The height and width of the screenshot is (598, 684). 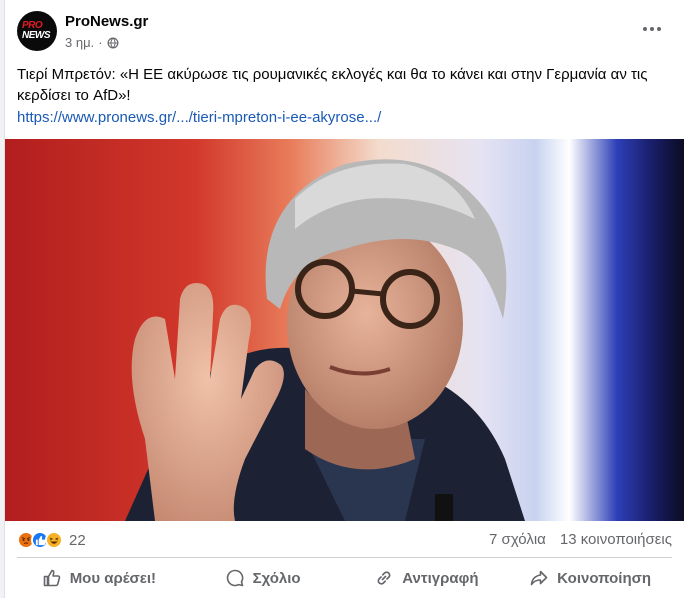 I want to click on like-label: Μου αρέσει!, so click(x=113, y=578).